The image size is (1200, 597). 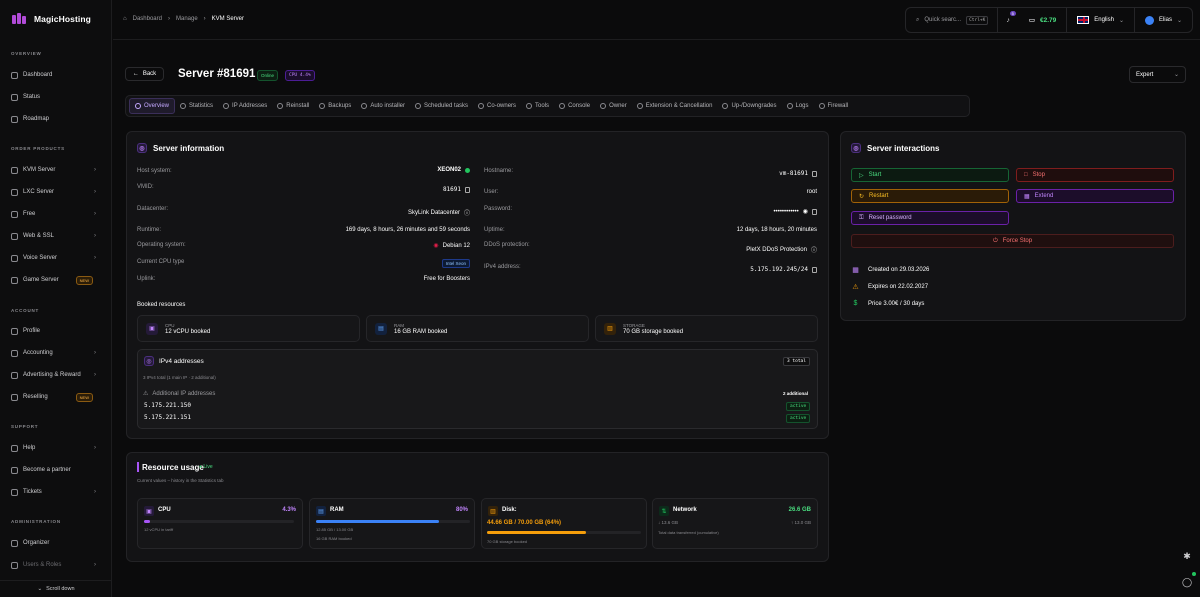 What do you see at coordinates (706, 328) in the screenshot?
I see `booked-storage: ▥ STORAGE 70 GB storage booked` at bounding box center [706, 328].